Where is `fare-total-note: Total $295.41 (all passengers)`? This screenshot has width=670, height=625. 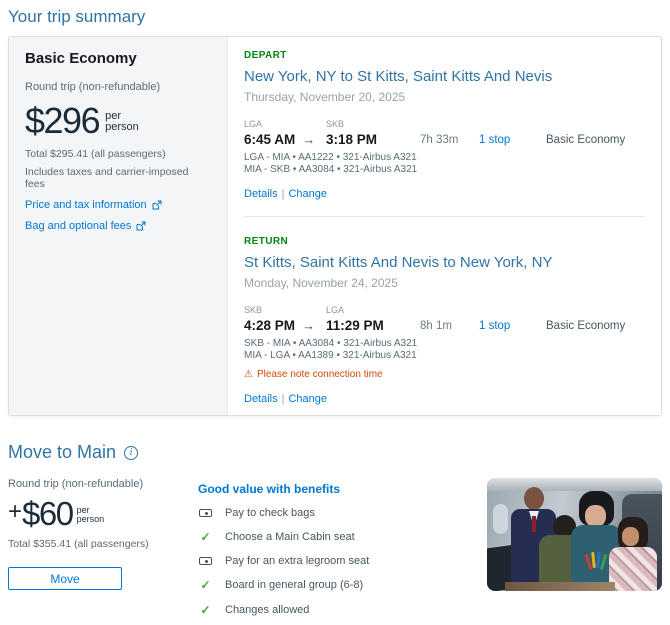 fare-total-note: Total $295.41 (all passengers) is located at coordinates (95, 154).